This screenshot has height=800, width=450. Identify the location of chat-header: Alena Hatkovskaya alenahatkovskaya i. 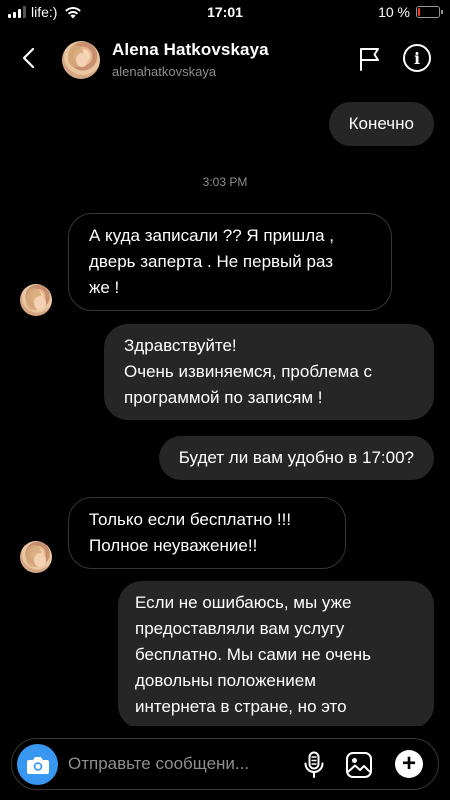
(225, 60).